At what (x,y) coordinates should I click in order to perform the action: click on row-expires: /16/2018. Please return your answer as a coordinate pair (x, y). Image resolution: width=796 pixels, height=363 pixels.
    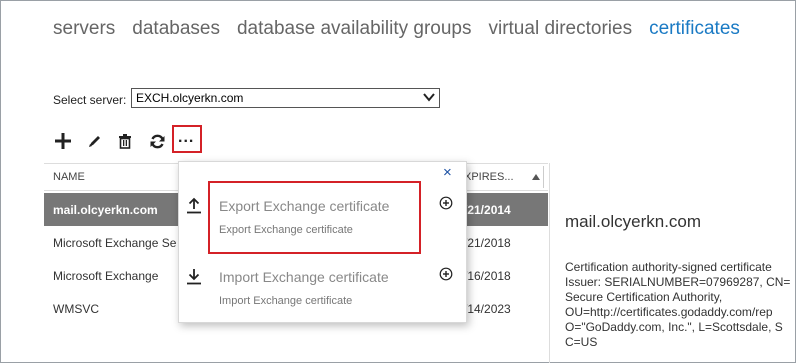
    Looking at the image, I should click on (487, 276).